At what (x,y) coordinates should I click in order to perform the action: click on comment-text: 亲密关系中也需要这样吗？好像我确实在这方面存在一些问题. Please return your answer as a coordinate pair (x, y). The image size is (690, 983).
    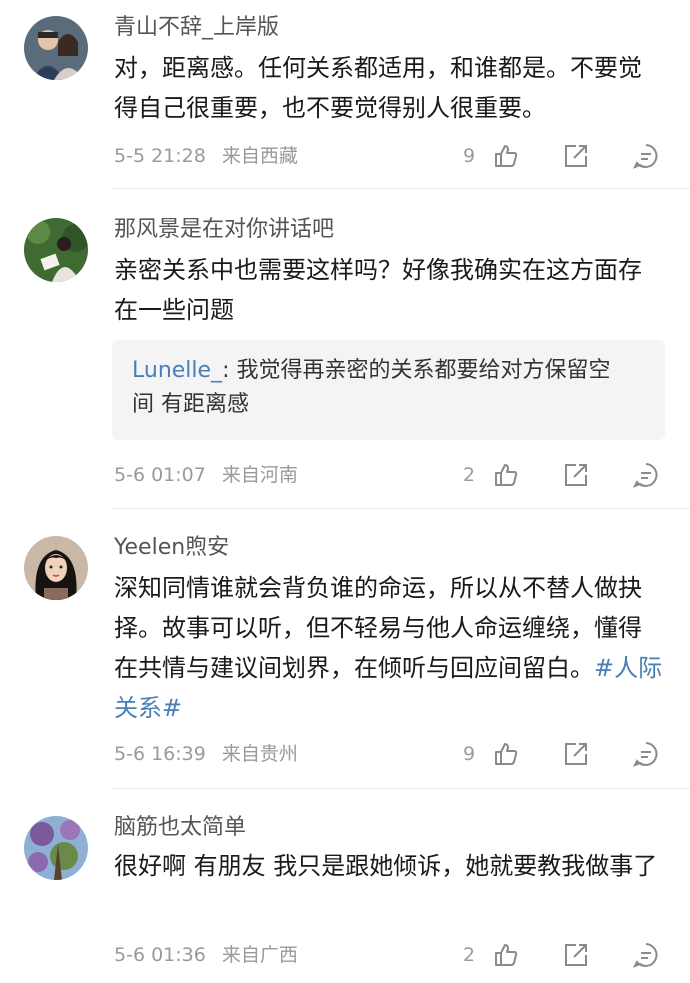
    Looking at the image, I should click on (378, 290).